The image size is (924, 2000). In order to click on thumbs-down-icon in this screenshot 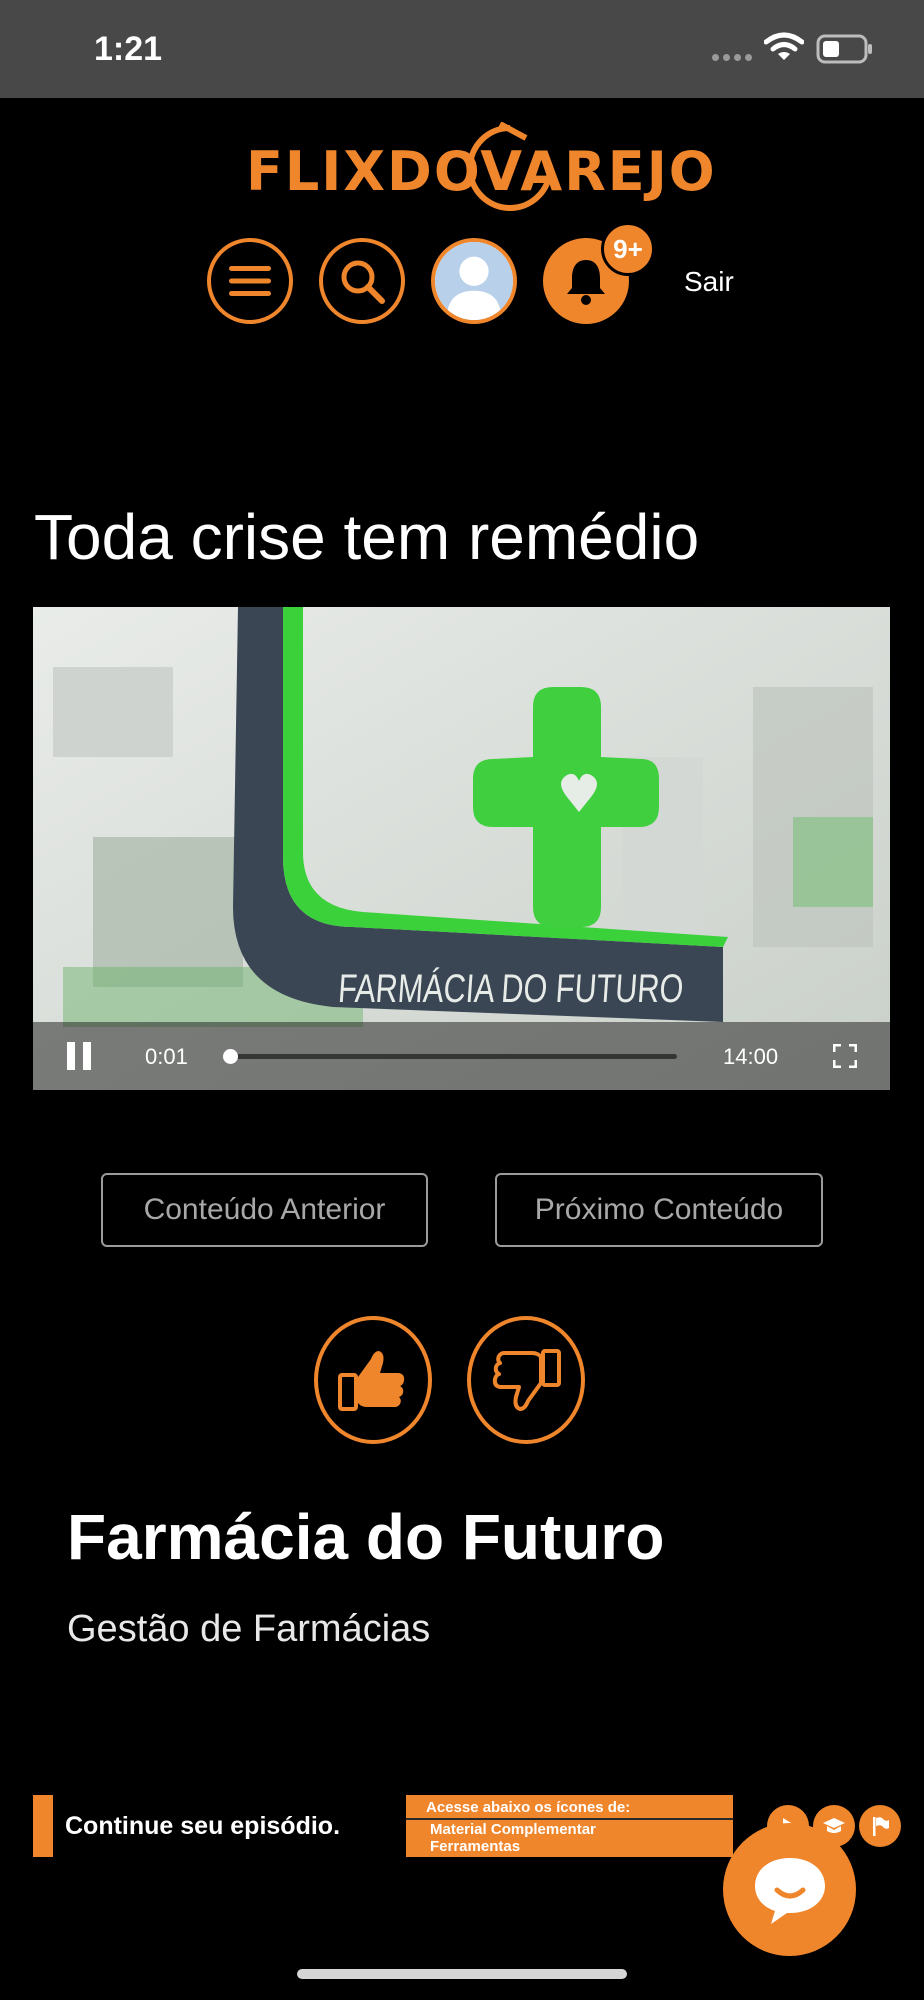, I will do `click(526, 1380)`.